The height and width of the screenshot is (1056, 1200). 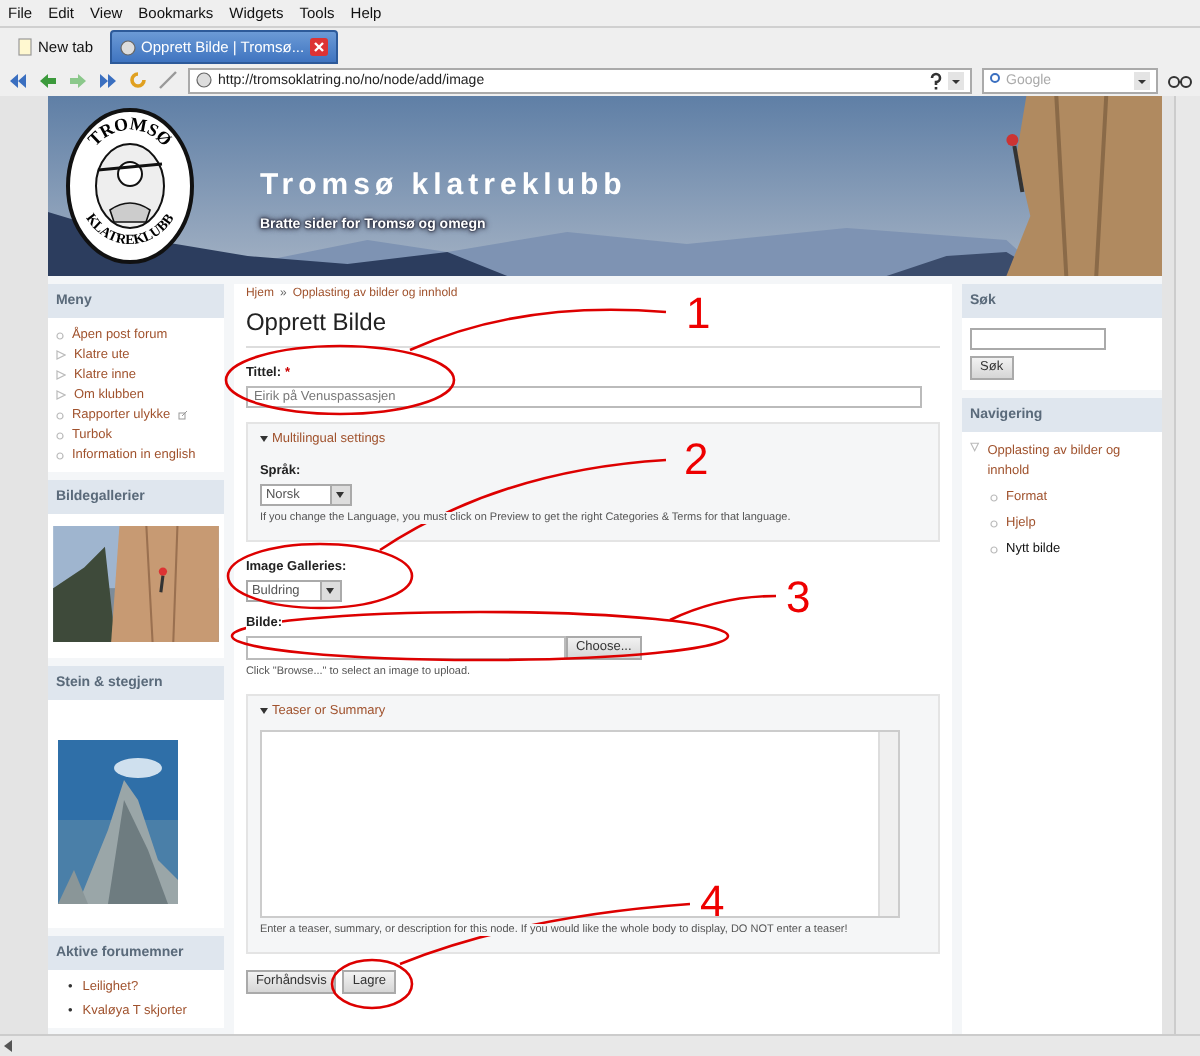 I want to click on callout-number: 1, so click(x=698, y=314).